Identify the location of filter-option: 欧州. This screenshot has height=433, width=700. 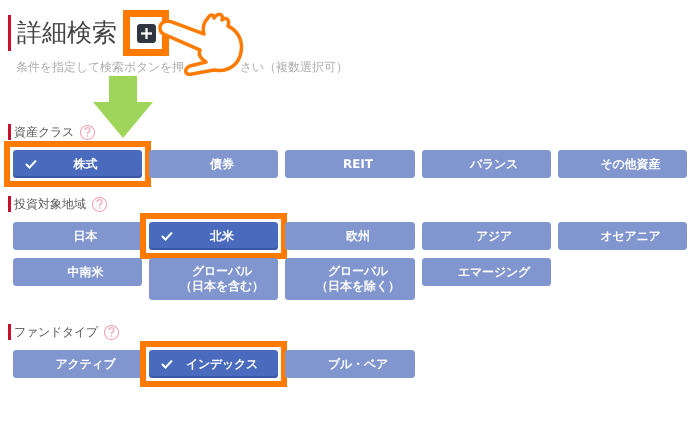
(350, 236).